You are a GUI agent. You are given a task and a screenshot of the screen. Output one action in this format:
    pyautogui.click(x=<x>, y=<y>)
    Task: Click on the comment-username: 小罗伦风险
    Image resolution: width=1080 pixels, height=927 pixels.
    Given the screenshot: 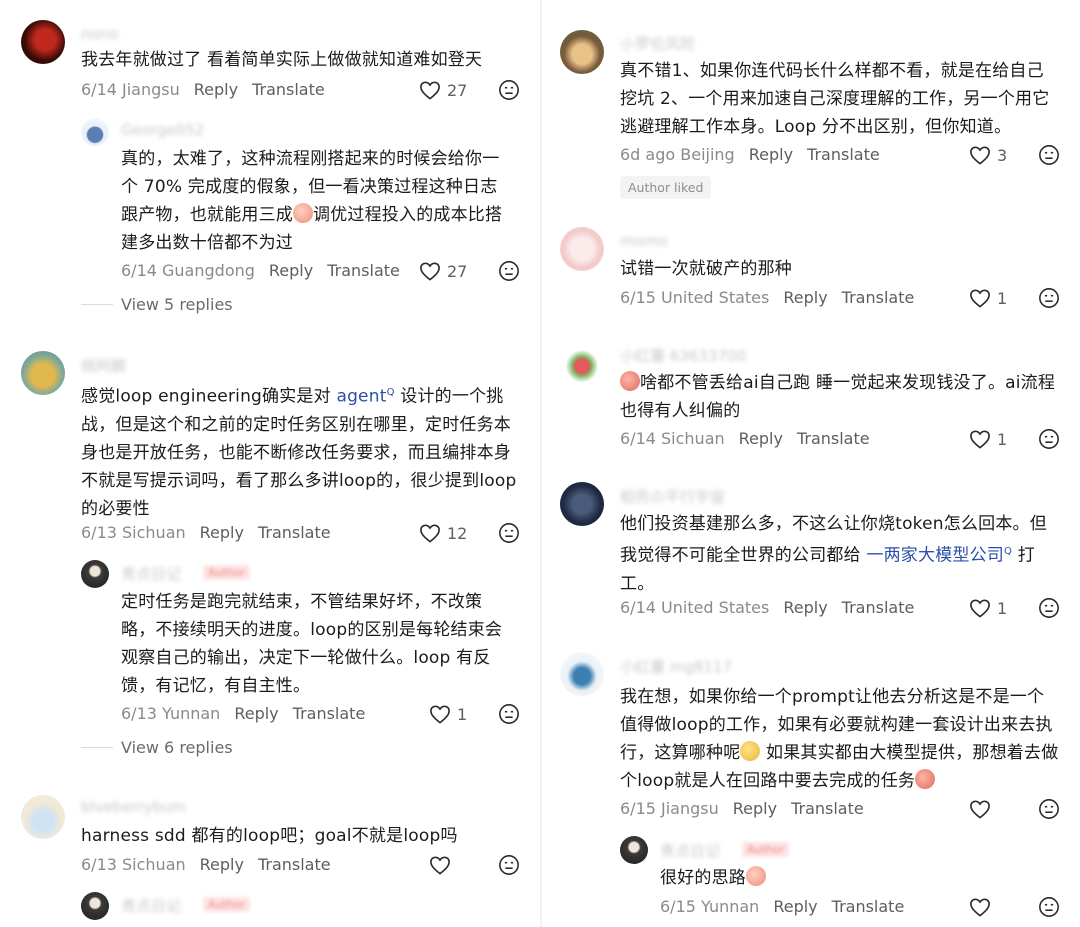 What is the action you would take?
    pyautogui.click(x=657, y=43)
    